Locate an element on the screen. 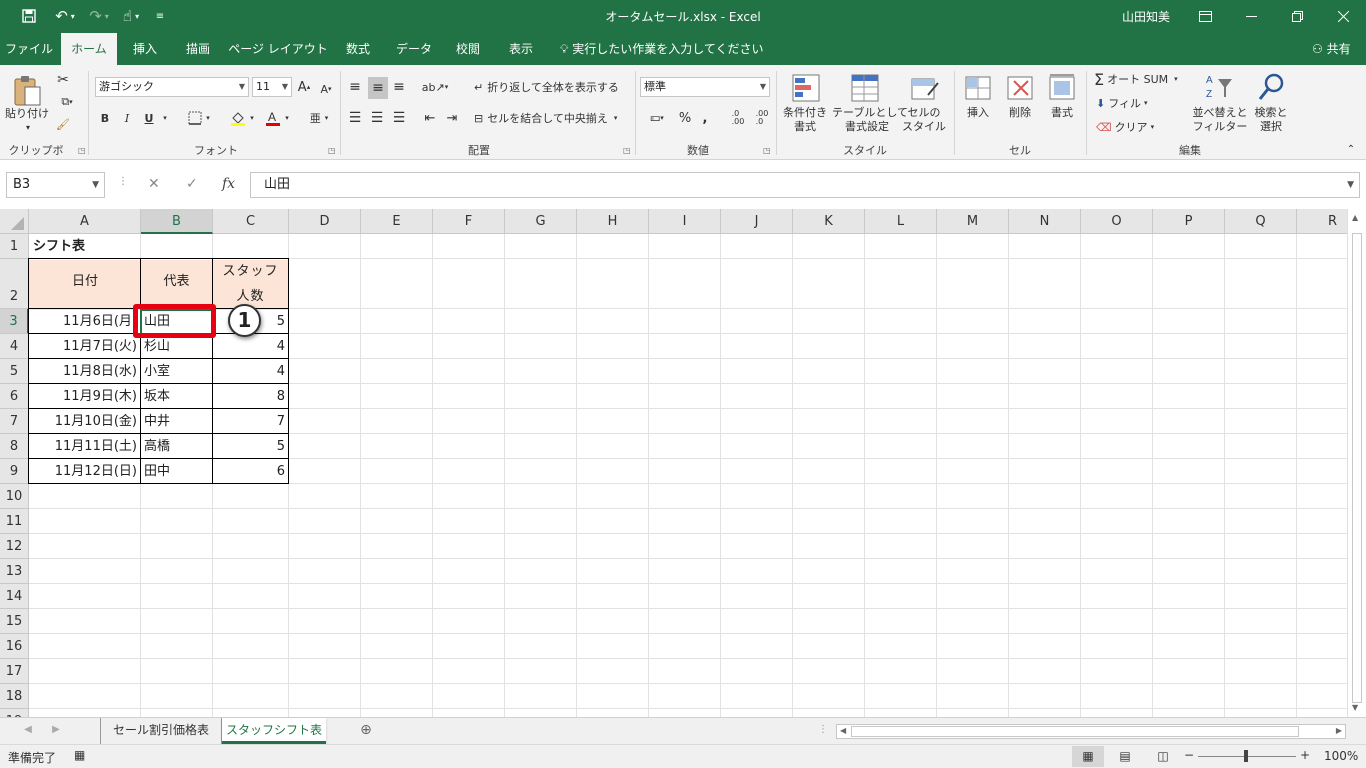  accounting-format-icon: 💴︎ ▾ is located at coordinates (657, 118).